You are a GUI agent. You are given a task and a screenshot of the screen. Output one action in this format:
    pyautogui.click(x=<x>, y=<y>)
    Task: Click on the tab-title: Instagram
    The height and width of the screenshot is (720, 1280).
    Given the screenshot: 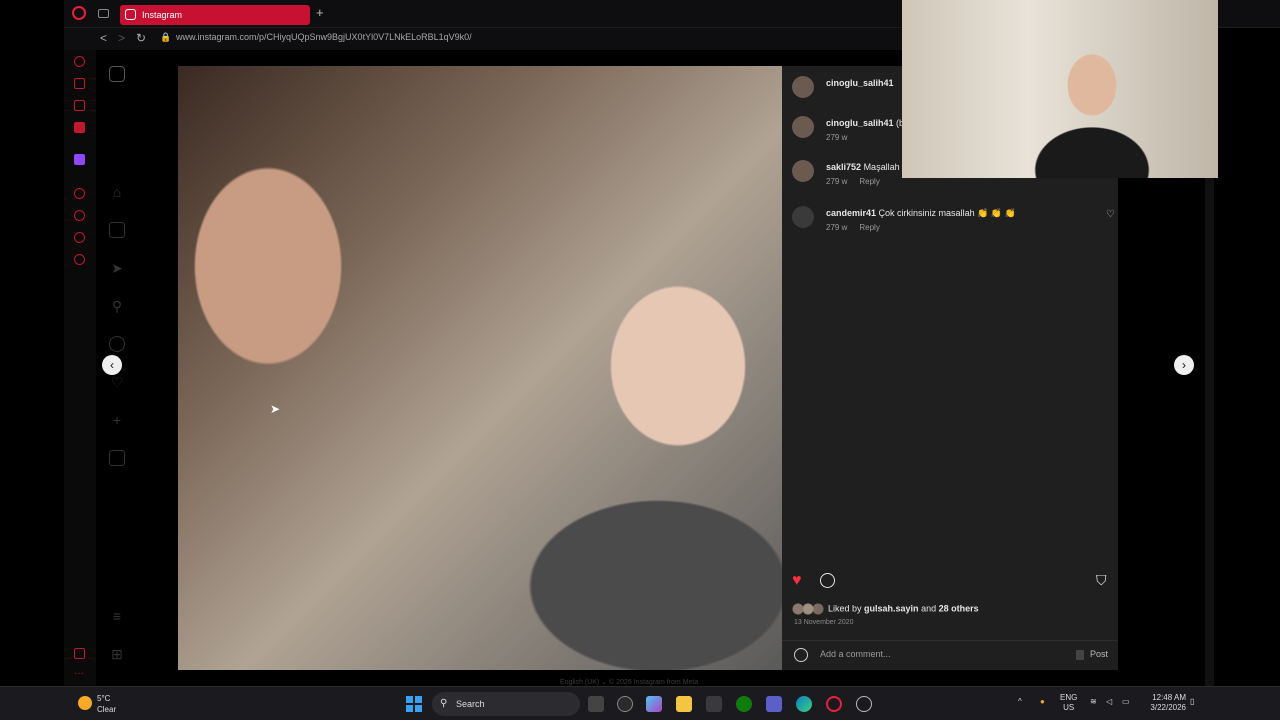 What is the action you would take?
    pyautogui.click(x=162, y=15)
    